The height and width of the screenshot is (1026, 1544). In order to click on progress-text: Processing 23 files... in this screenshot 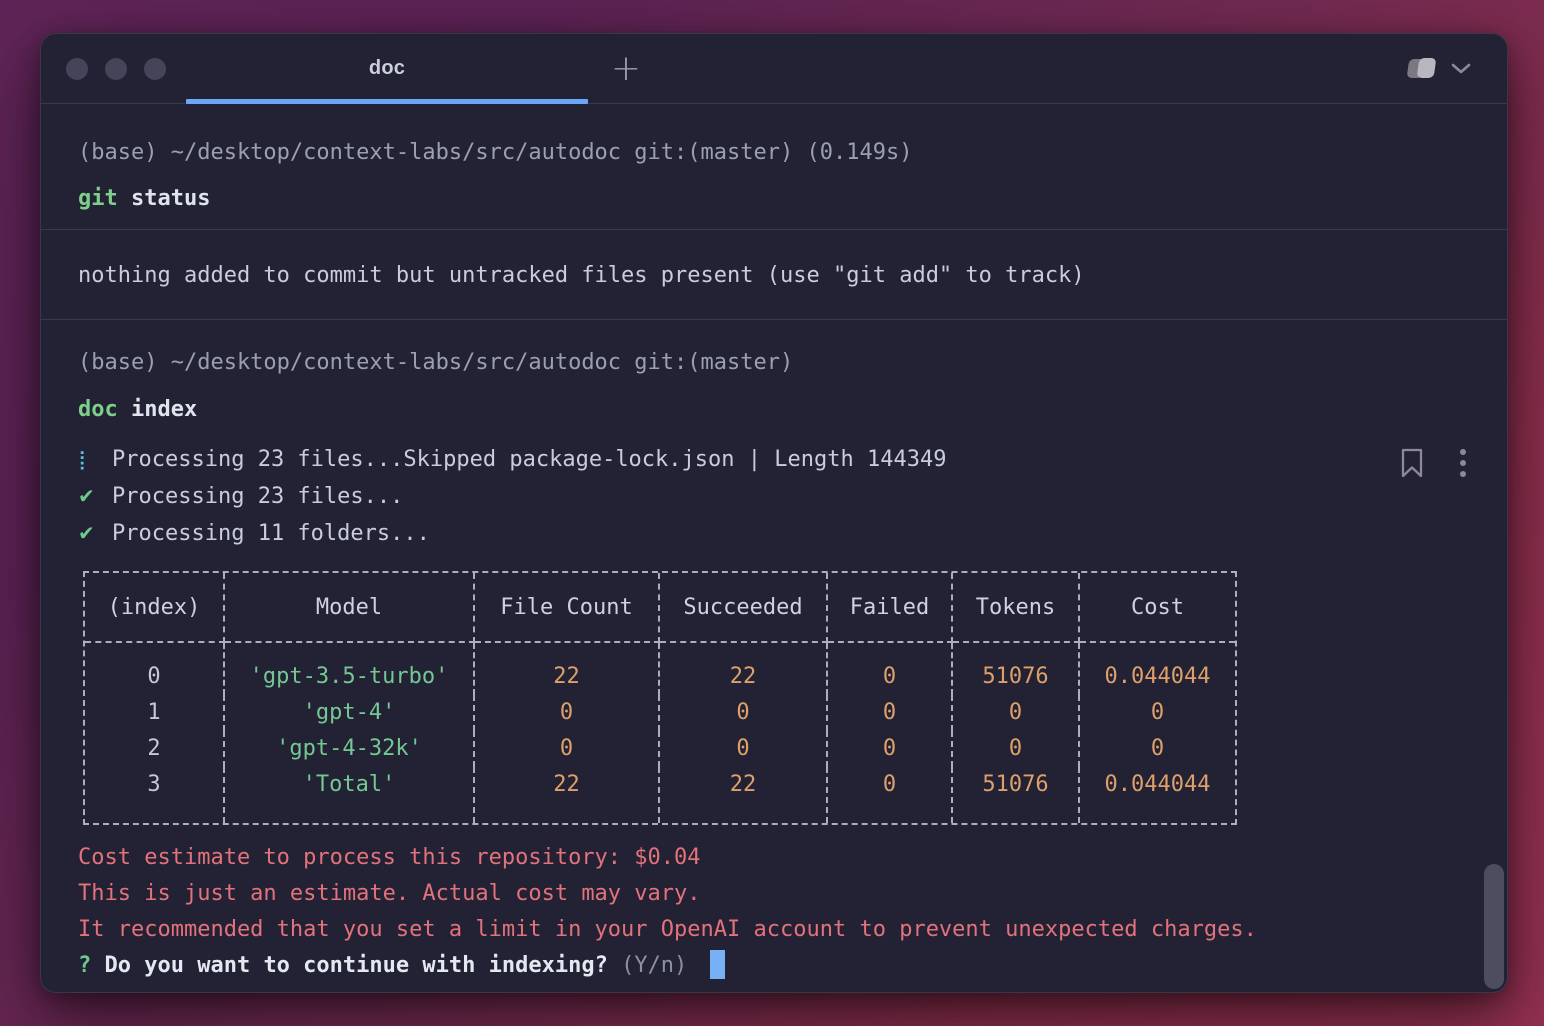, I will do `click(258, 496)`.